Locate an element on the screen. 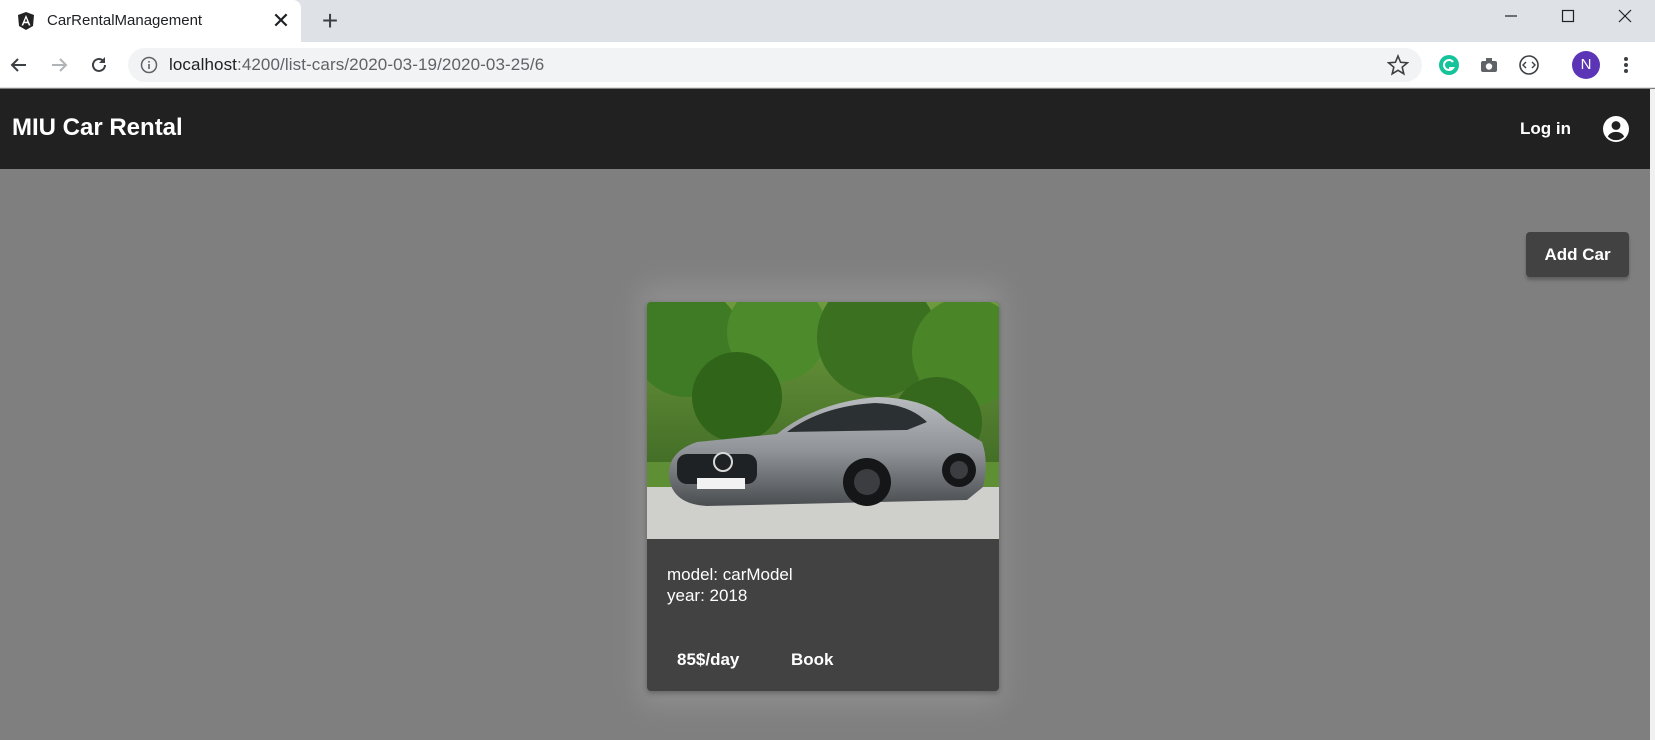 The width and height of the screenshot is (1655, 740). browser-menu-button is located at coordinates (1626, 65).